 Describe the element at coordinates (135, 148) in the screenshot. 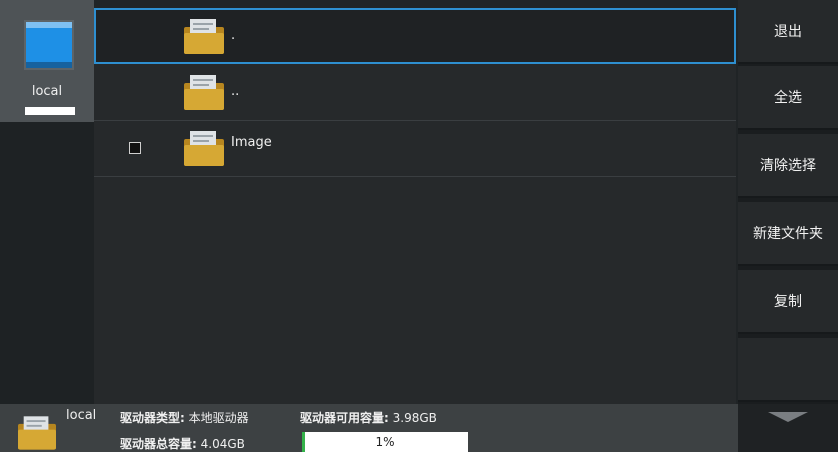

I see `file-checkbox` at that location.